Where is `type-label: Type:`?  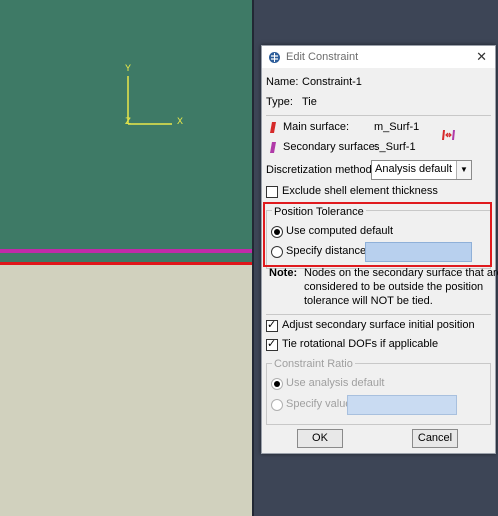 type-label: Type: is located at coordinates (279, 102).